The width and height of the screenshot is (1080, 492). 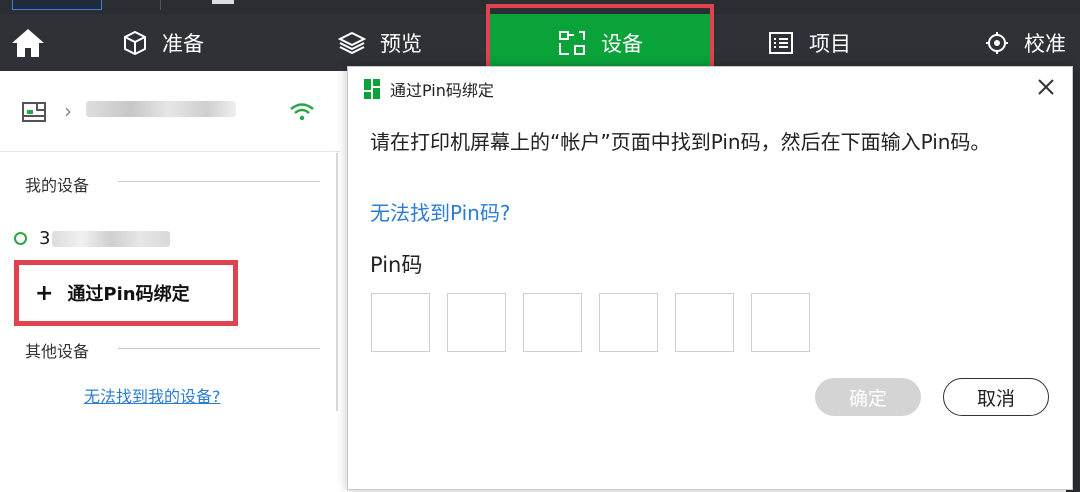 I want to click on device-icon, so click(x=572, y=42).